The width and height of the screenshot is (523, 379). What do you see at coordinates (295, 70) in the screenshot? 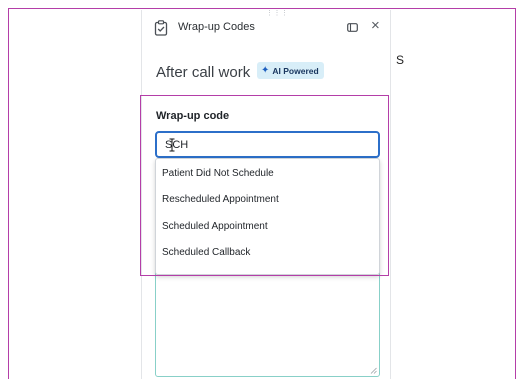
I see `ai-badge-label: AI Powered` at bounding box center [295, 70].